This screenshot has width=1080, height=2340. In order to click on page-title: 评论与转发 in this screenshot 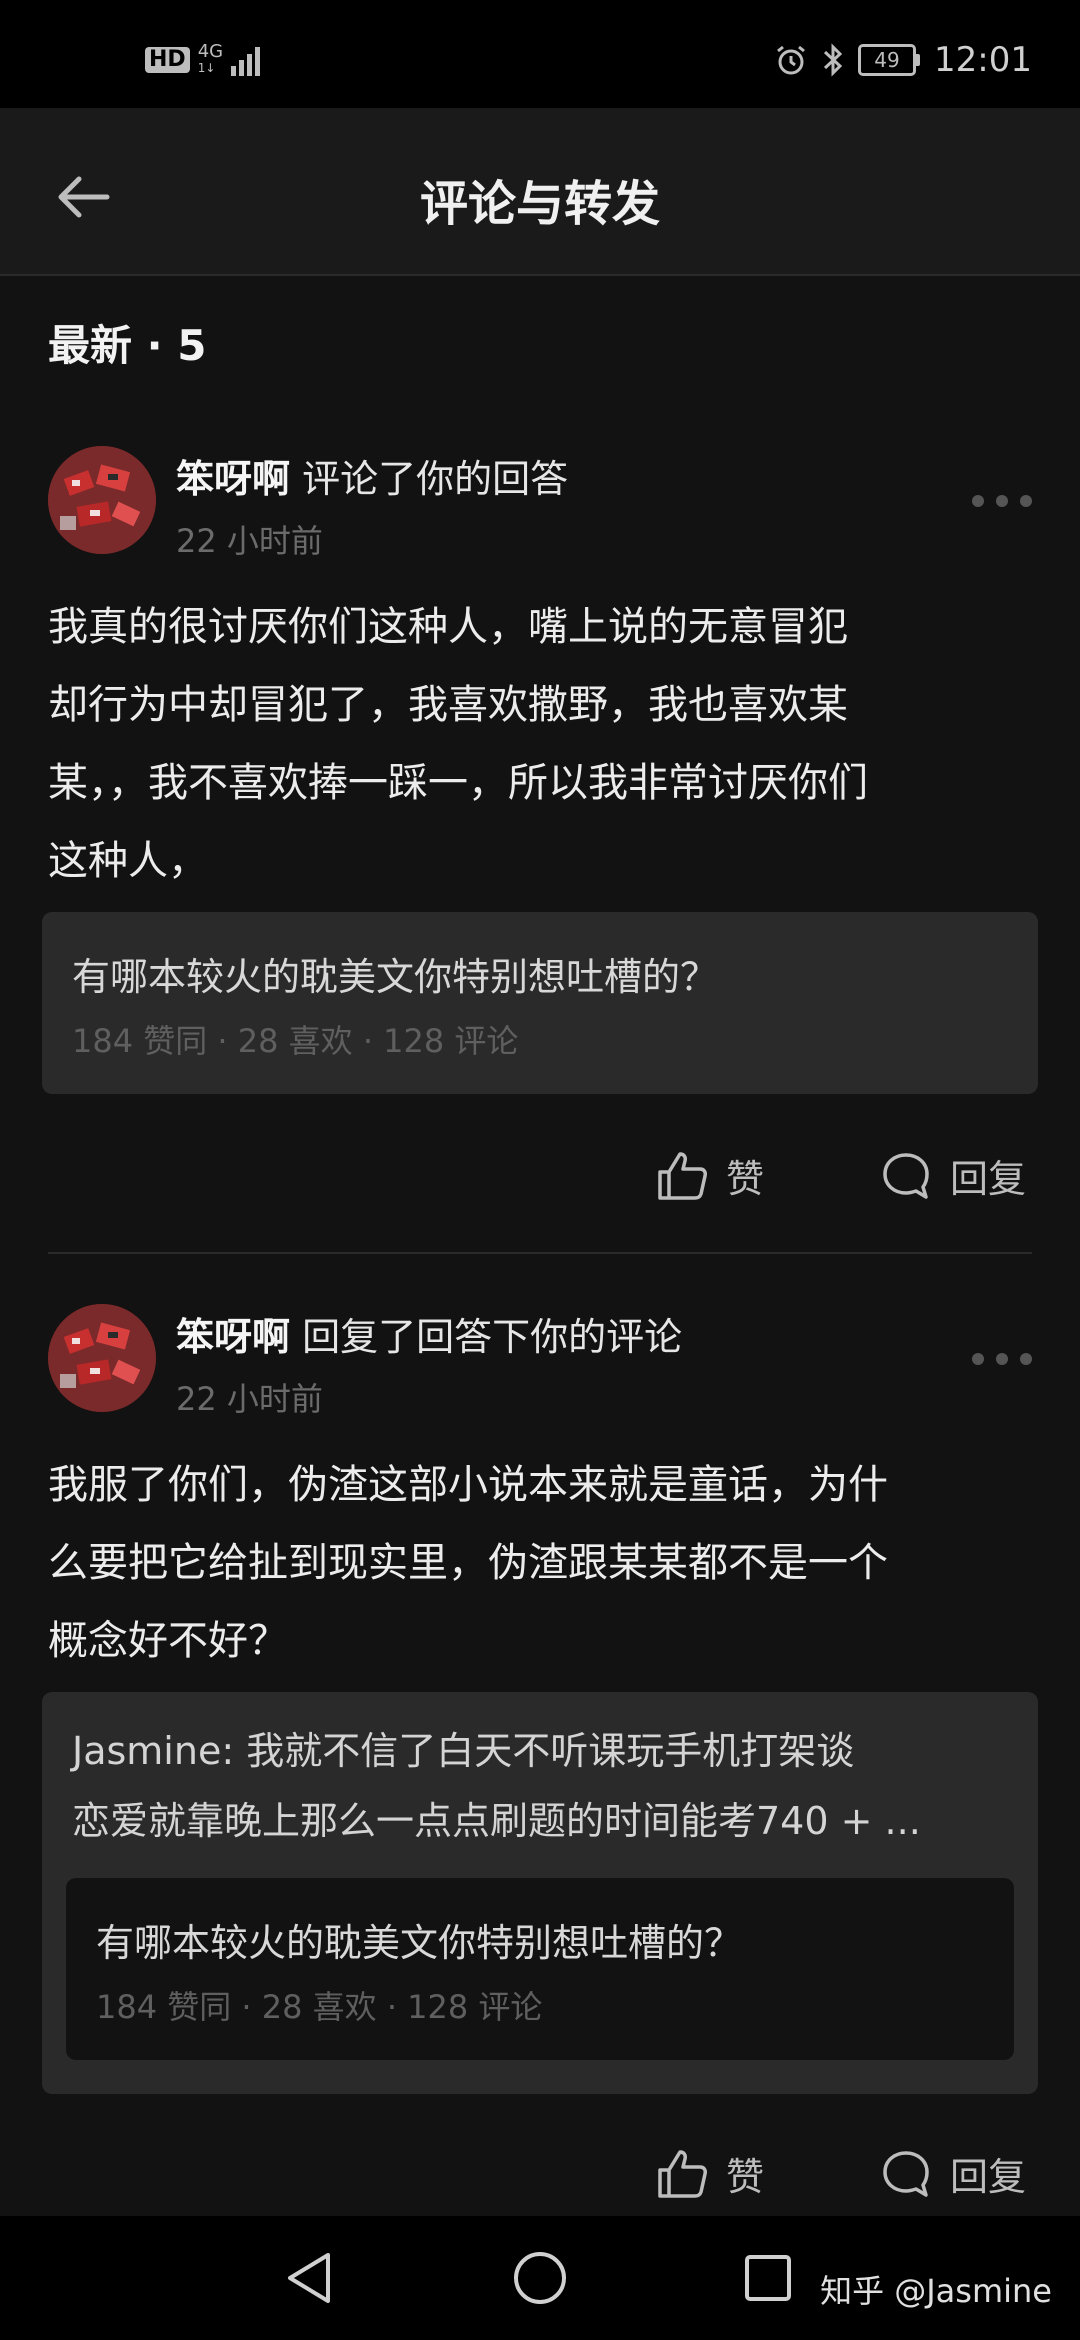, I will do `click(539, 204)`.